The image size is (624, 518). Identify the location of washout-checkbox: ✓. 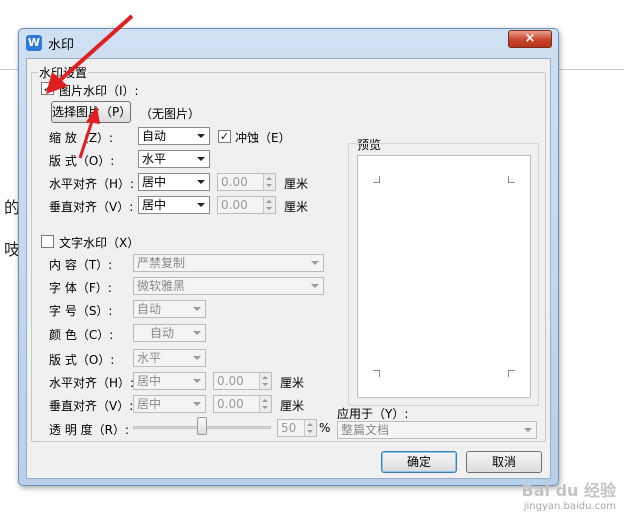
(224, 136).